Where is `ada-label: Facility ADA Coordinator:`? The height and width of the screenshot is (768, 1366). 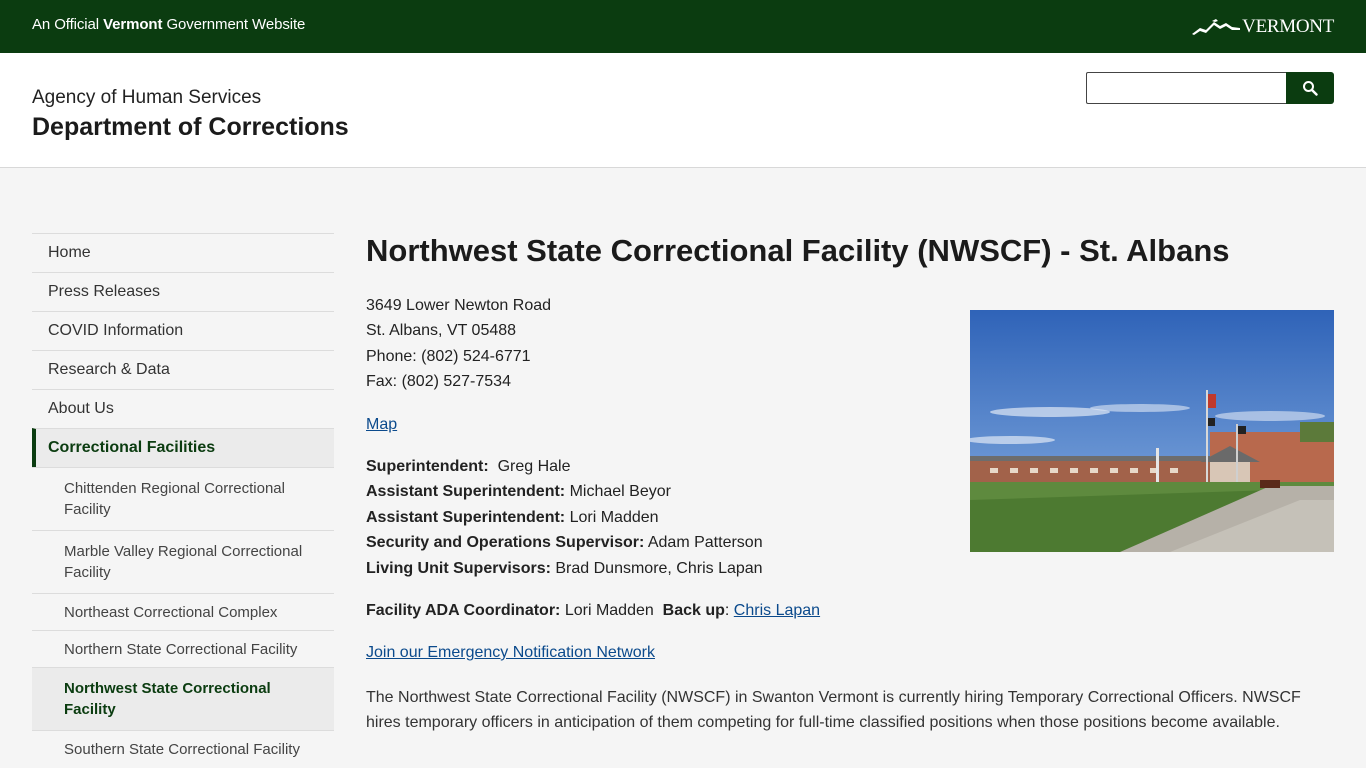
ada-label: Facility ADA Coordinator: is located at coordinates (463, 610).